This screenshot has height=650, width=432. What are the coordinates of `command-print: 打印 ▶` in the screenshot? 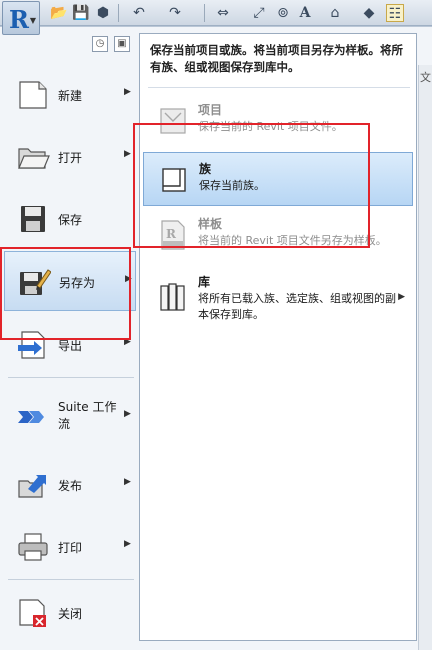 It's located at (70, 547).